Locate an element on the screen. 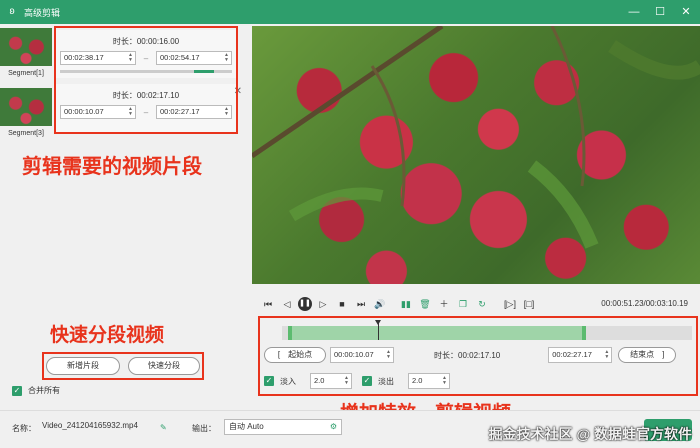  time-readout: 00:00:51.23/00:03:10.19 is located at coordinates (644, 303).